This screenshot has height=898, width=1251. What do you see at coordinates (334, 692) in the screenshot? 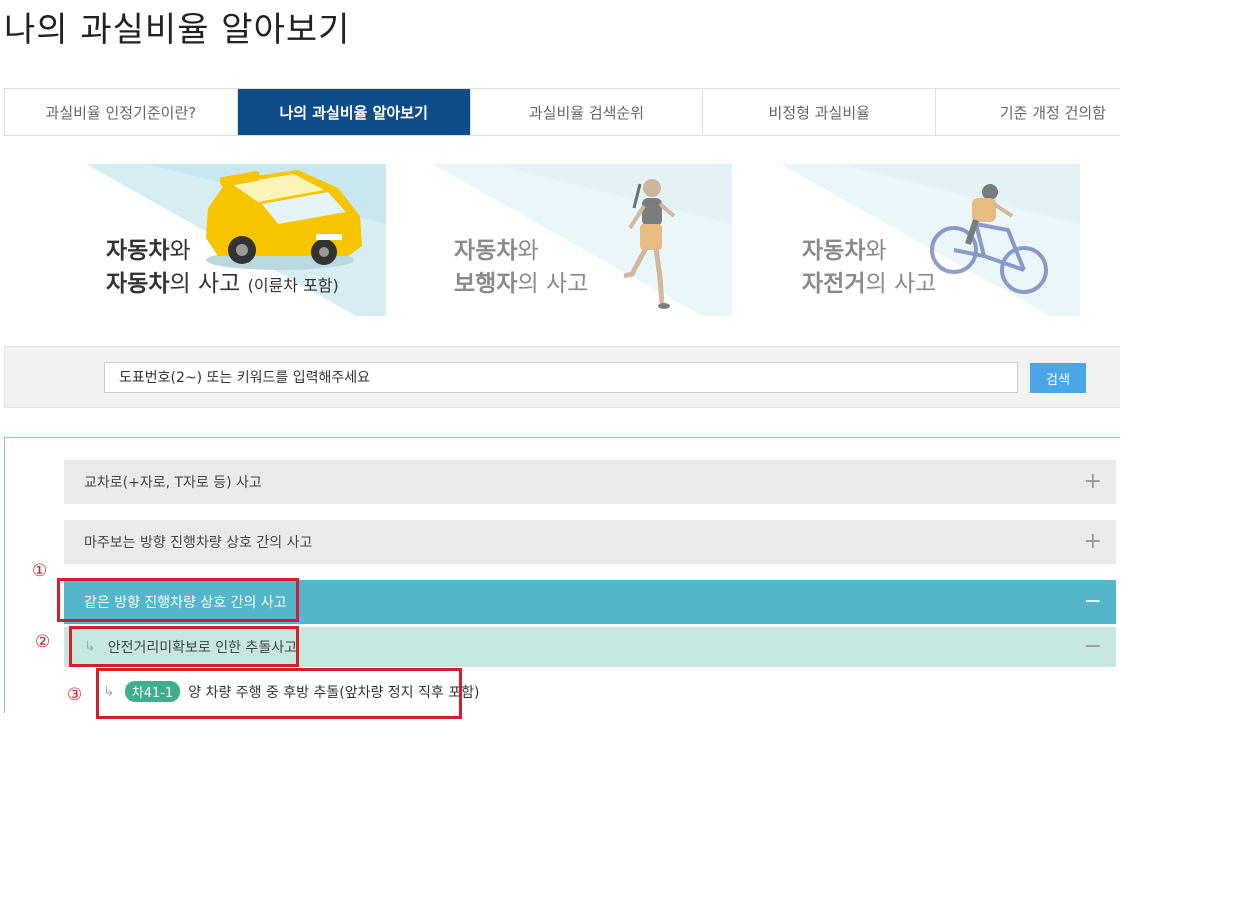
I see `case-item-label: 양 차량 주행 중 후방 추돌(앞차량 정지 직후 포함)` at bounding box center [334, 692].